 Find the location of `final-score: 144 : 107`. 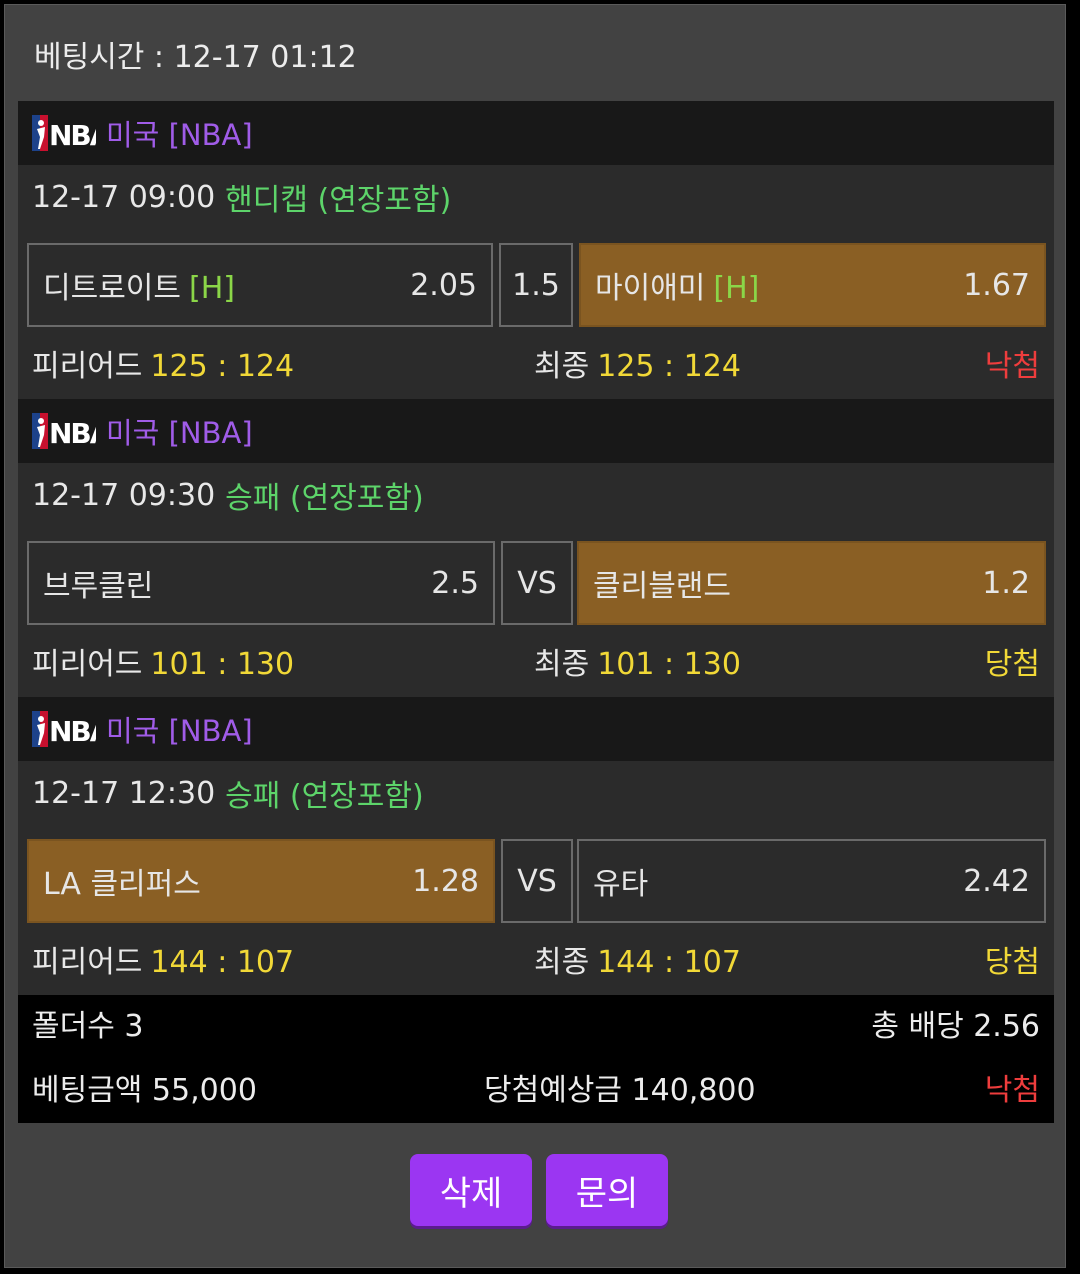

final-score: 144 : 107 is located at coordinates (669, 962).